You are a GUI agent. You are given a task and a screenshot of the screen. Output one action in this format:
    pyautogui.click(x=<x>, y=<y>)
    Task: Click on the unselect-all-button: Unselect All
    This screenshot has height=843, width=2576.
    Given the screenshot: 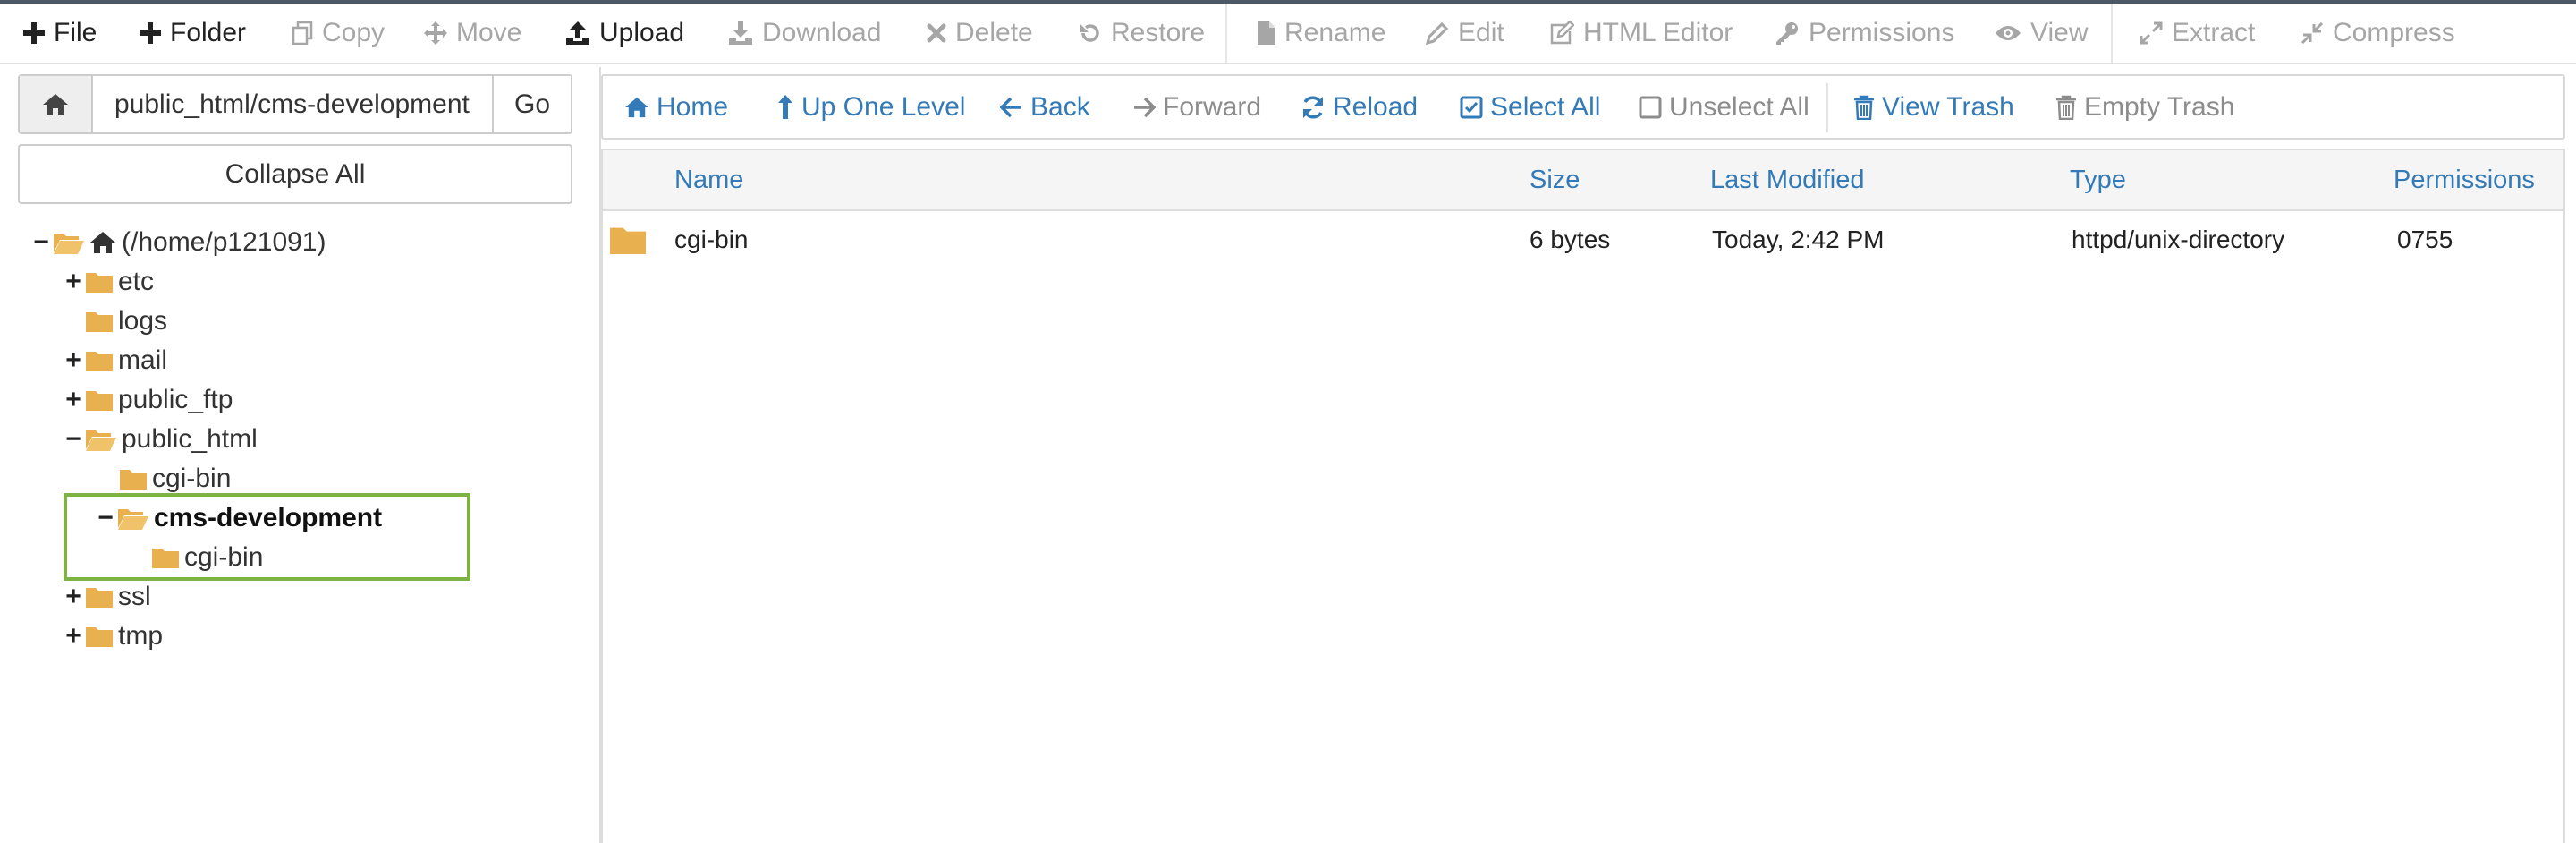 What is the action you would take?
    pyautogui.click(x=1724, y=107)
    